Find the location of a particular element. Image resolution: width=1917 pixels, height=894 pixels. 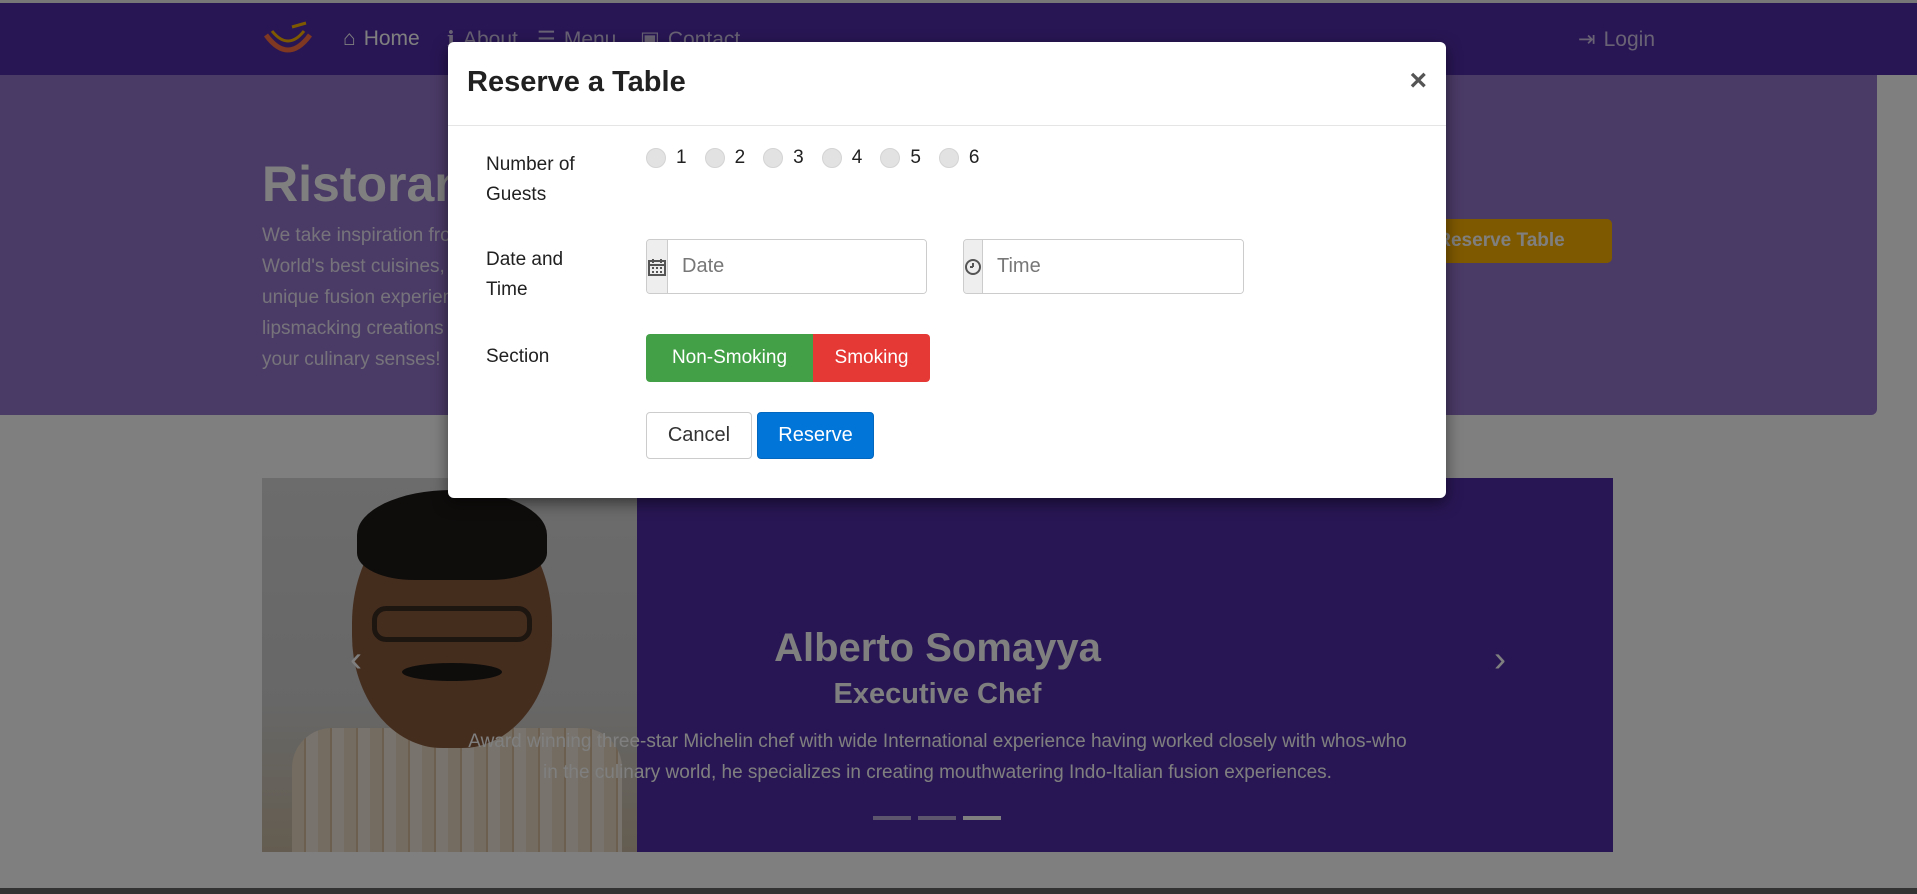

window-frame-bottom is located at coordinates (958, 891).